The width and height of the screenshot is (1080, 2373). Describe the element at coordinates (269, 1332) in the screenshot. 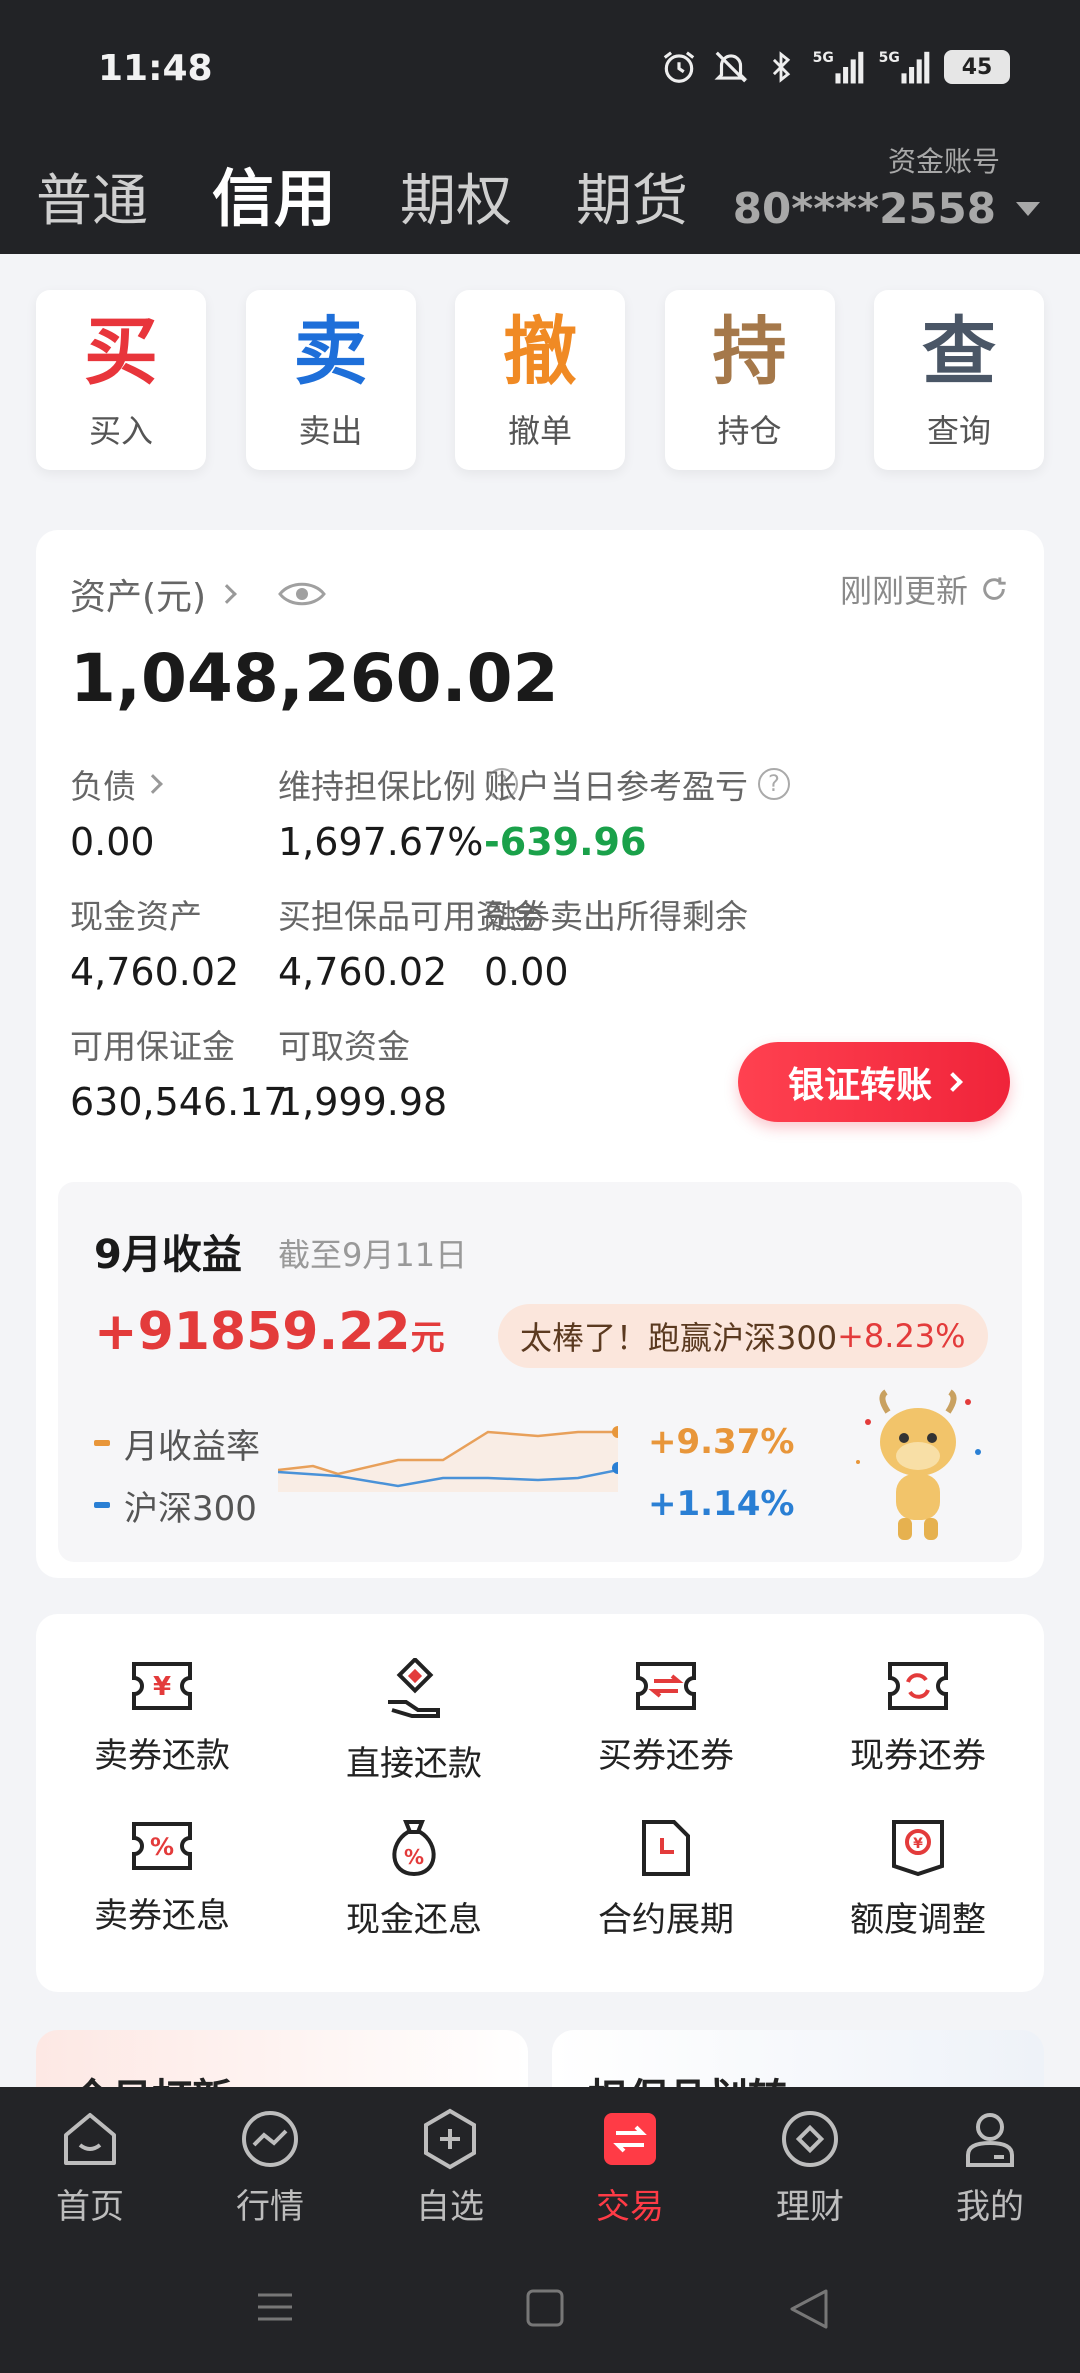

I see `income-value: +91859.22元` at that location.